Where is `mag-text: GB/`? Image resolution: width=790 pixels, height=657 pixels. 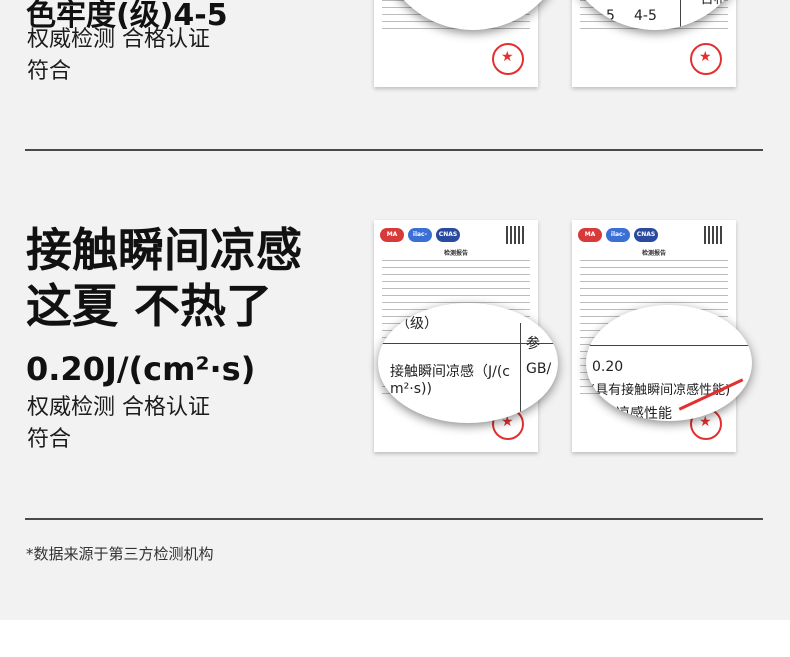
mag-text: GB/ is located at coordinates (539, 369).